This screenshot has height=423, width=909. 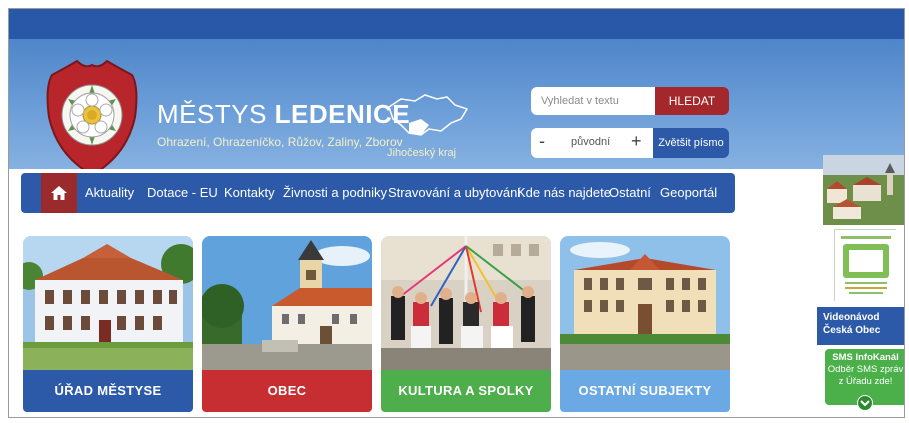 What do you see at coordinates (636, 141) in the screenshot?
I see `font-increase-button: +` at bounding box center [636, 141].